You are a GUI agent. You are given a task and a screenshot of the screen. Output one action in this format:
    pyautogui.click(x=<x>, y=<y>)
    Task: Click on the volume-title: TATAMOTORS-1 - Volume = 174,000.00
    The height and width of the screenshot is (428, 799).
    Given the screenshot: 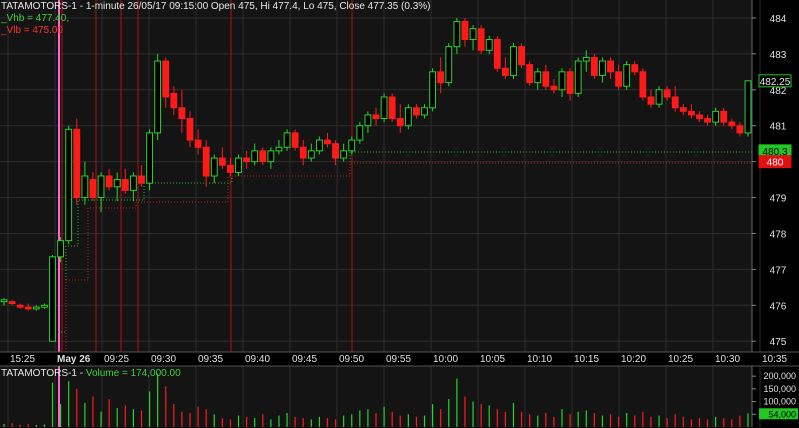 What is the action you would take?
    pyautogui.click(x=91, y=373)
    